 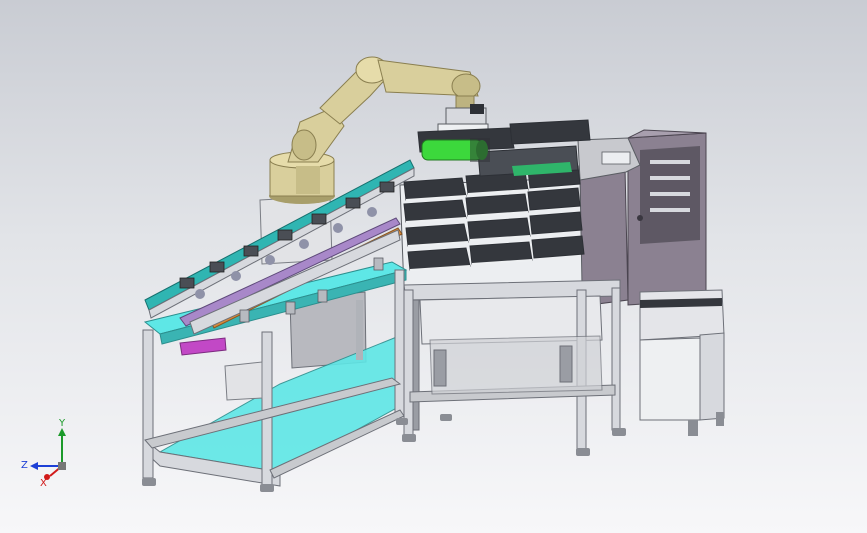 What do you see at coordinates (514, 435) in the screenshot?
I see `middle-frame-feet` at bounding box center [514, 435].